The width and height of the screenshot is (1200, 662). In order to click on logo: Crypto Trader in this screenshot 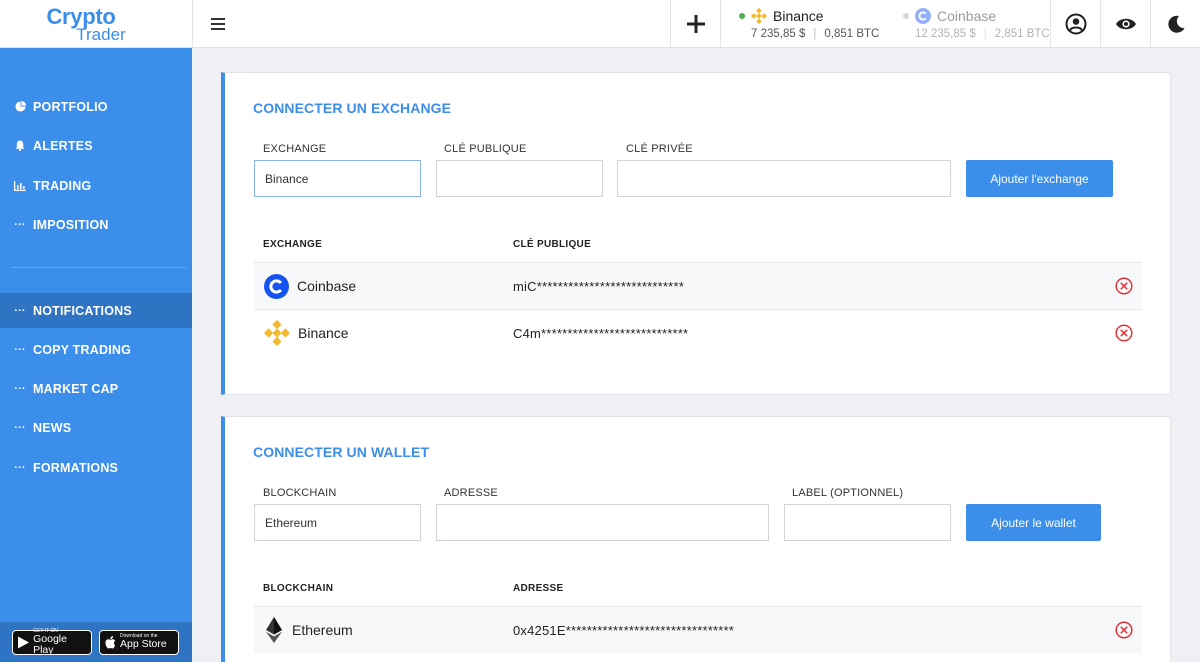, I will do `click(96, 24)`.